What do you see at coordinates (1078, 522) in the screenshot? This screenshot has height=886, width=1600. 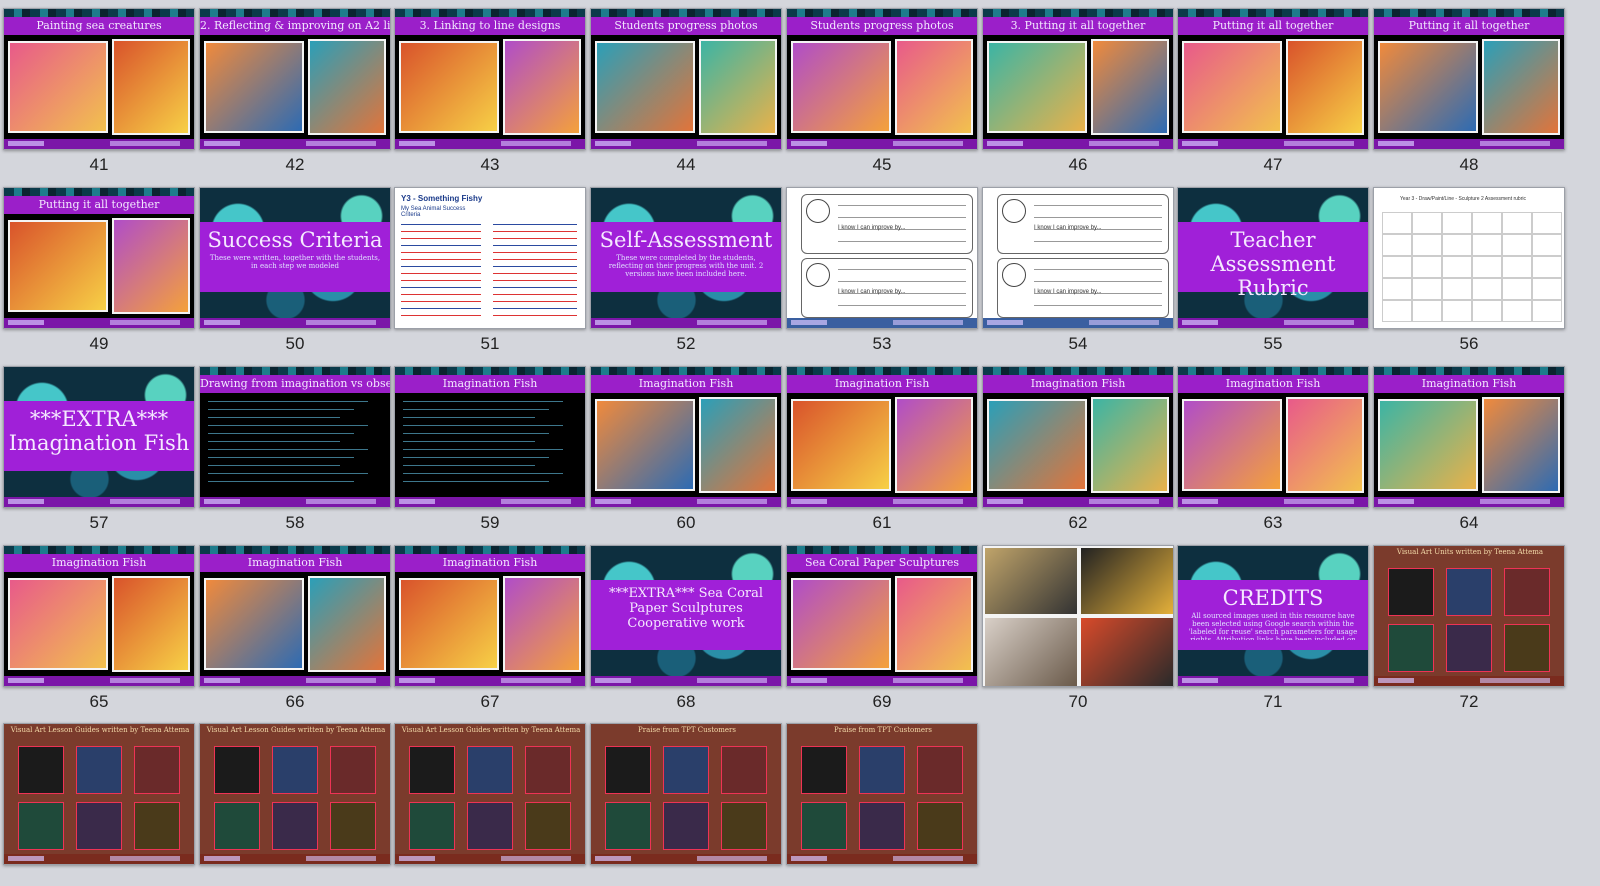 I see `slide-number: 62` at bounding box center [1078, 522].